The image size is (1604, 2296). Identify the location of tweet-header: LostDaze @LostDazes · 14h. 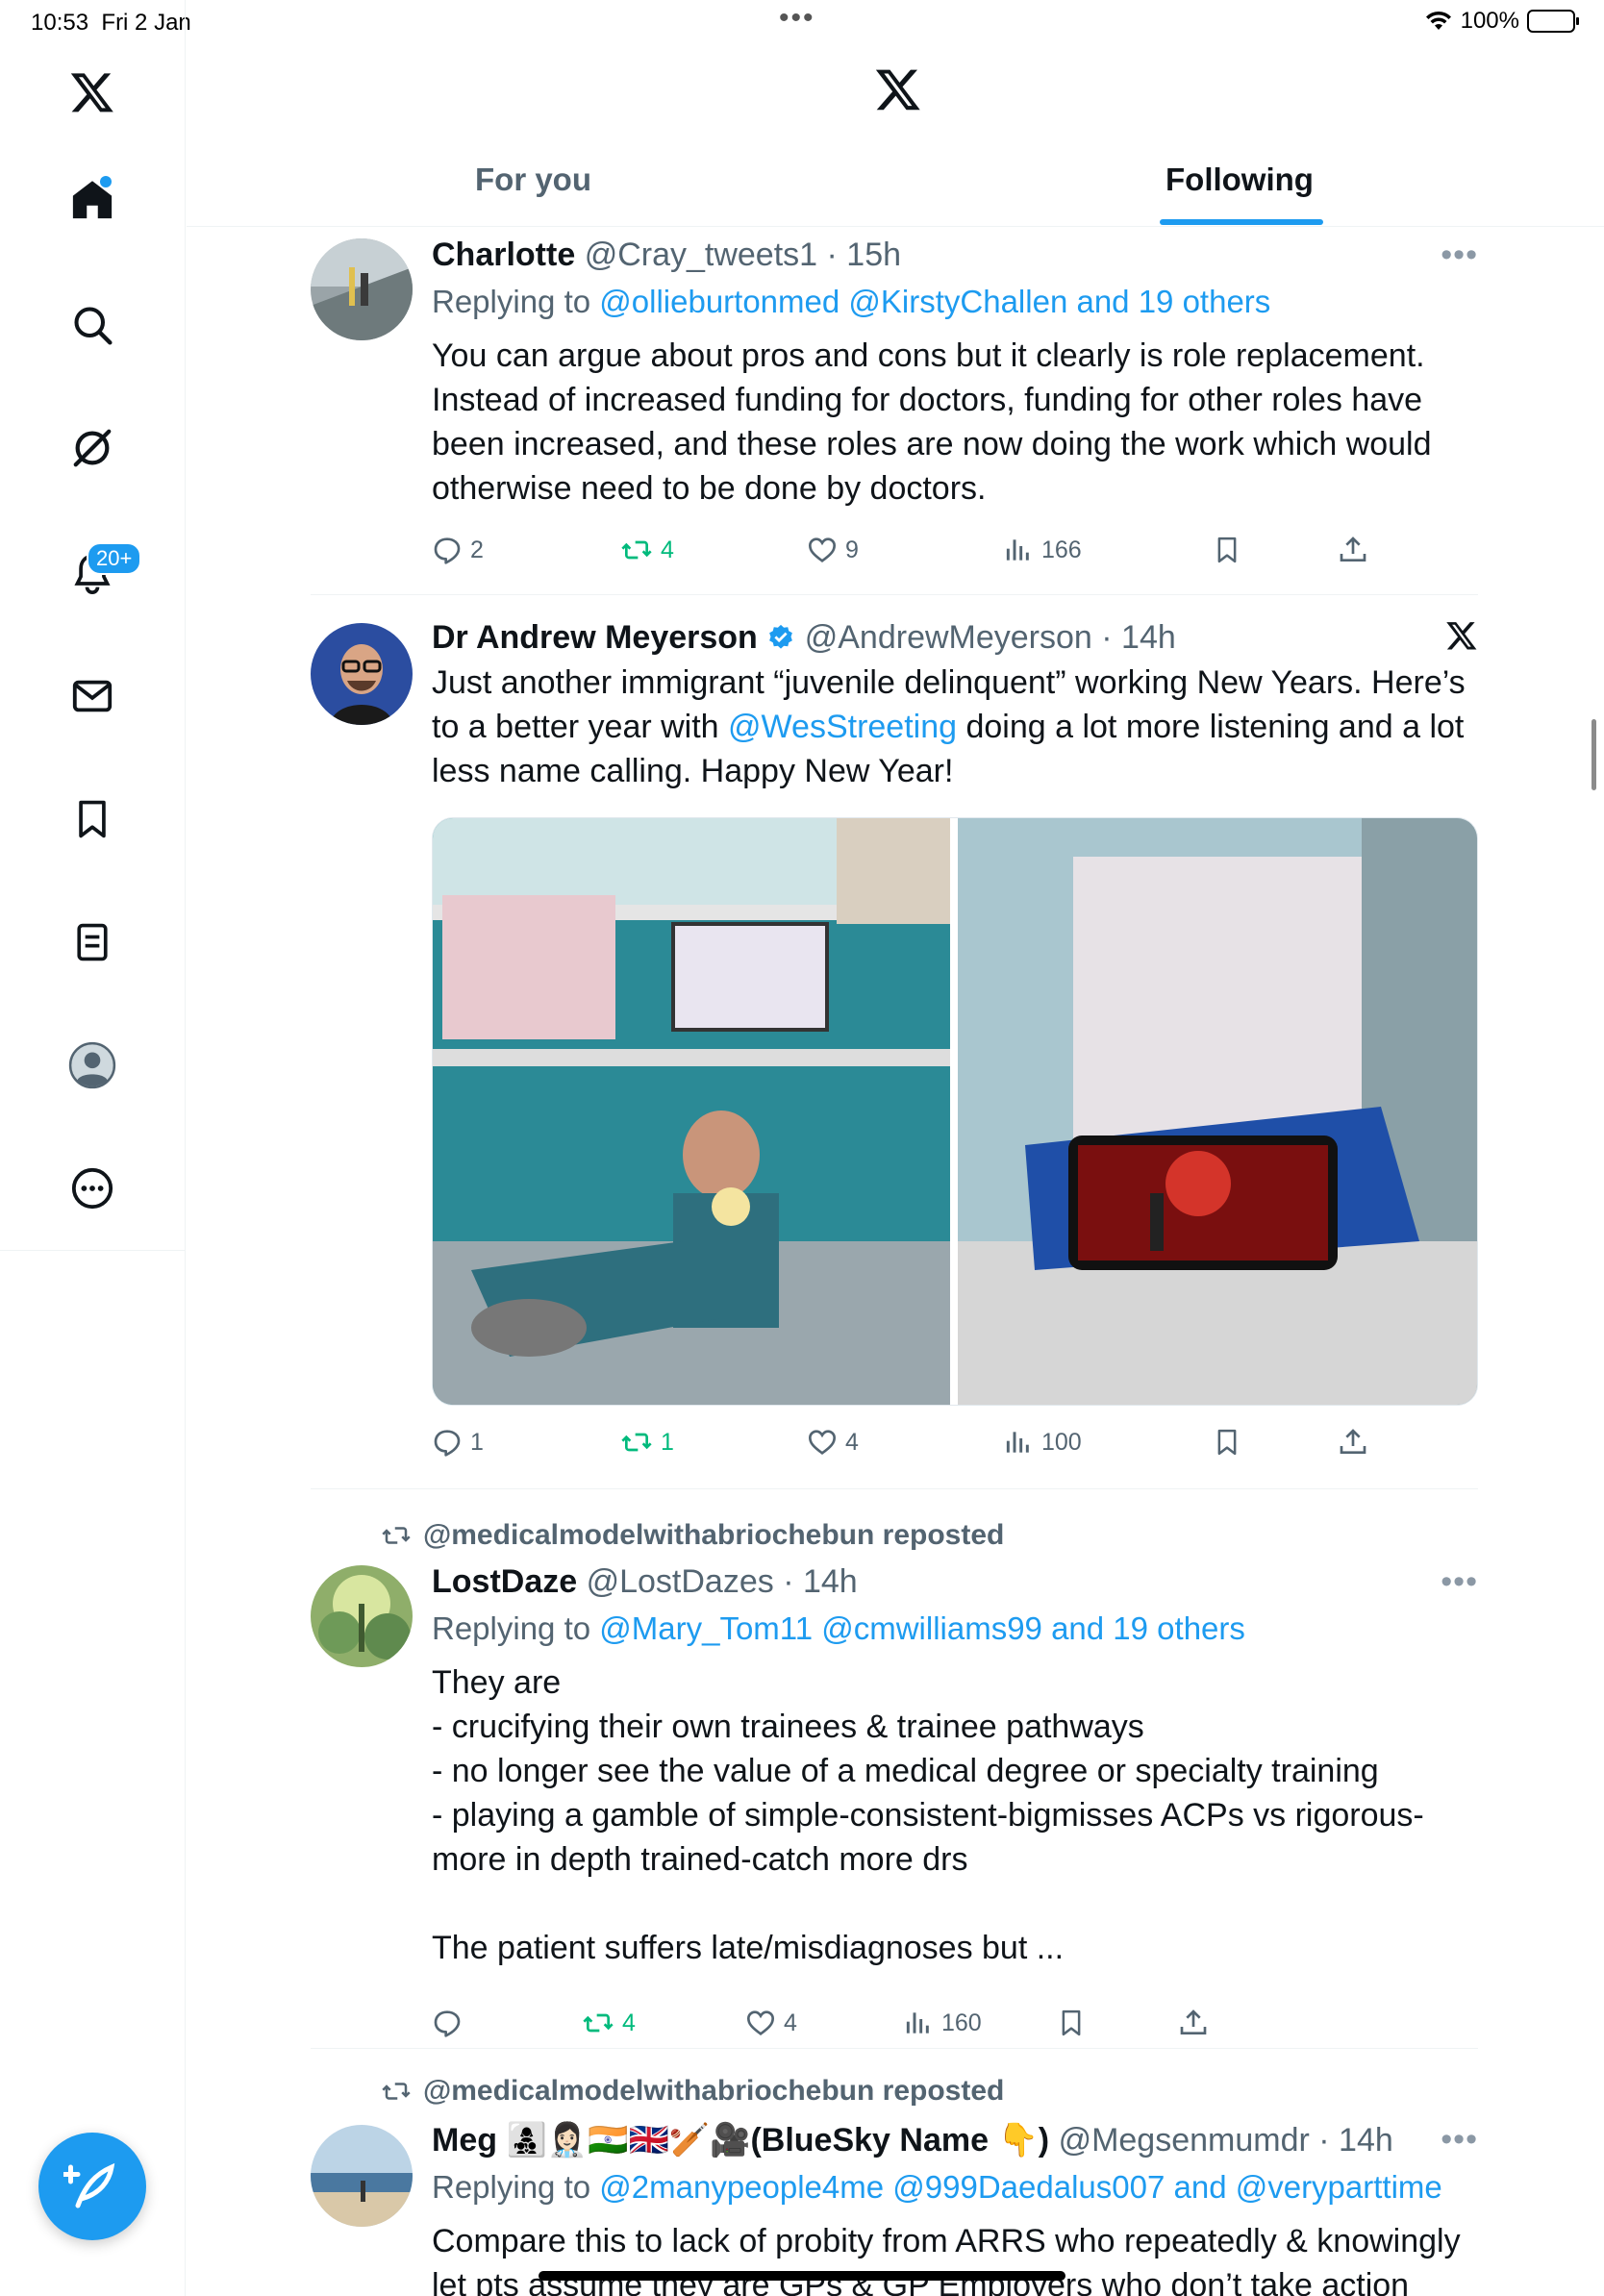
(955, 1582).